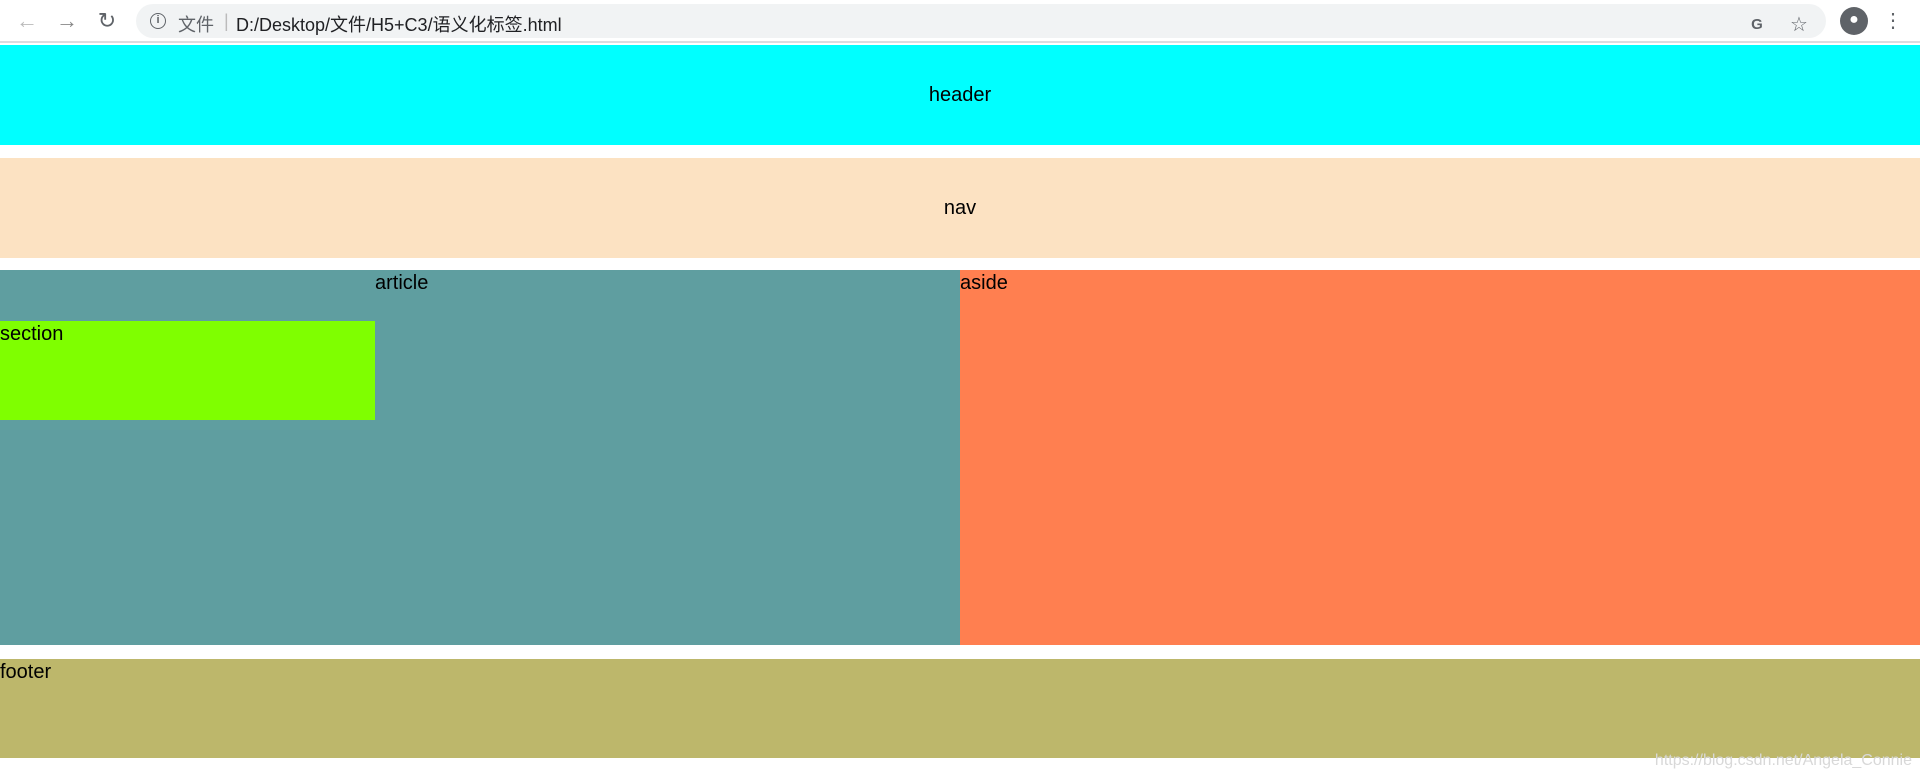  Describe the element at coordinates (960, 708) in the screenshot. I see `footer: footer` at that location.